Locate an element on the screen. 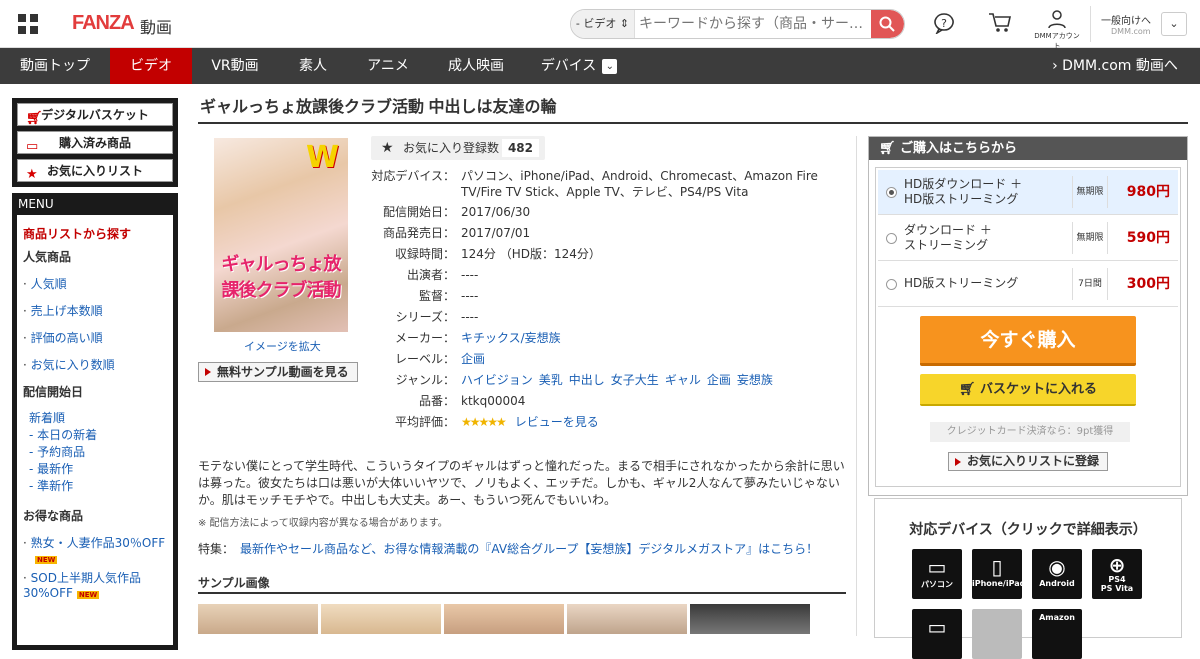 The height and width of the screenshot is (659, 1200). info-key: 配信開始日： is located at coordinates (418, 212).